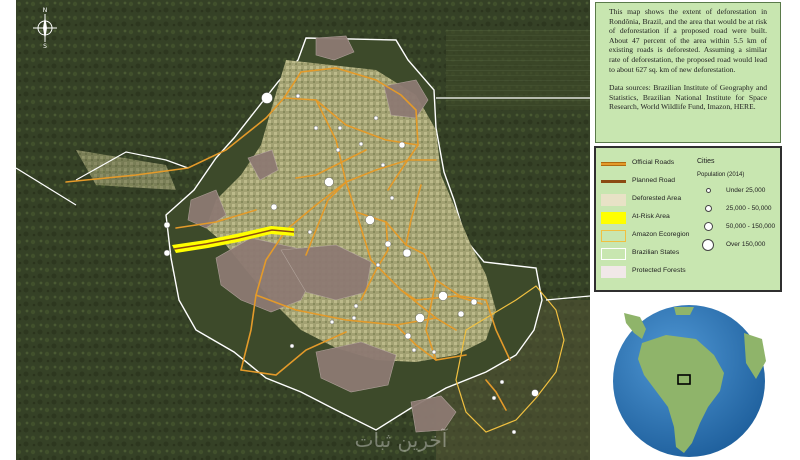 This screenshot has width=800, height=460. I want to click on cities-legend-subtitle: Population (2014), so click(721, 175).